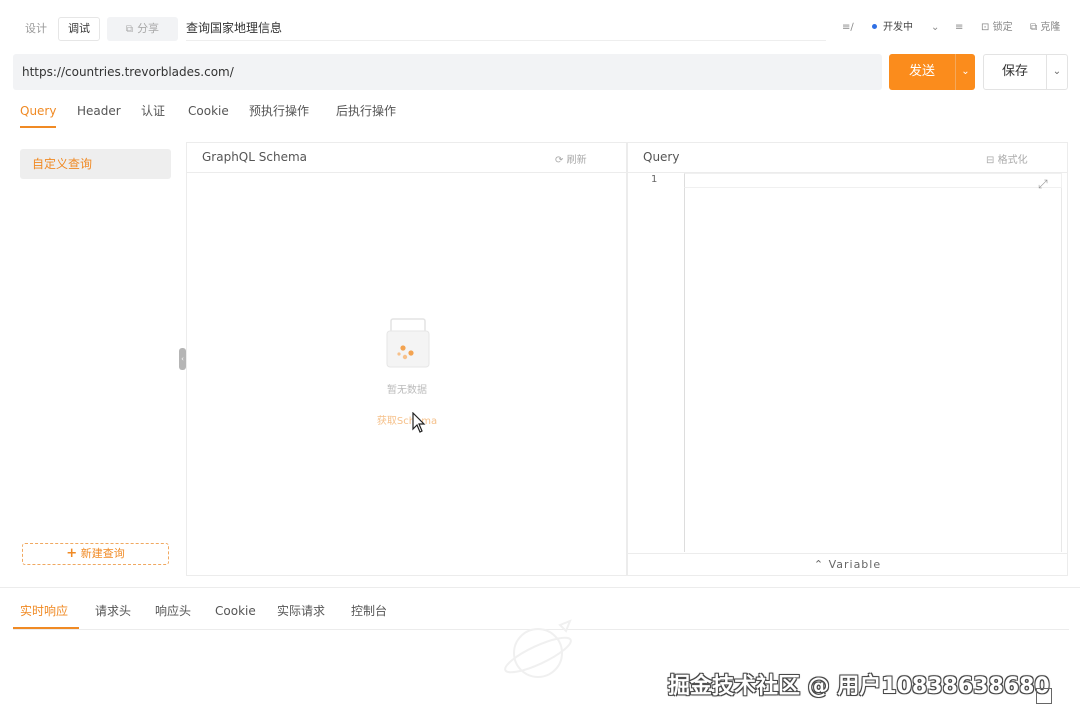 Image resolution: width=1080 pixels, height=718 pixels. What do you see at coordinates (1043, 184) in the screenshot?
I see `expand-icon: ⤢` at bounding box center [1043, 184].